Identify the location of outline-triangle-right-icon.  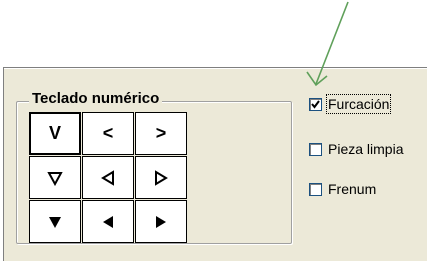
(161, 177).